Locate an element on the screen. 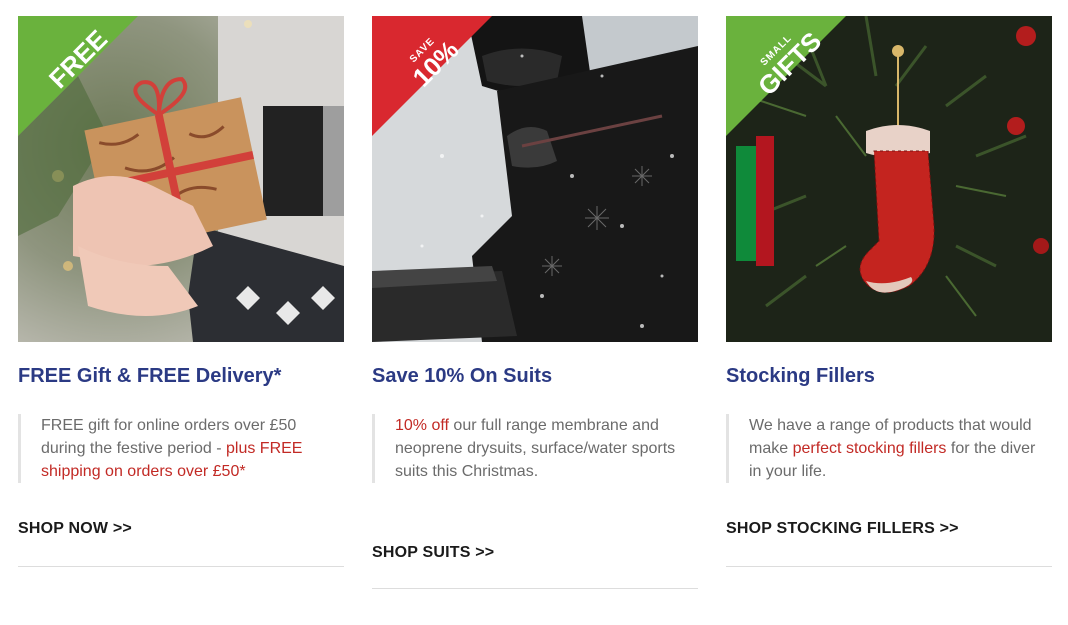 This screenshot has height=625, width=1068. desc-highlight: perfect stocking fillers is located at coordinates (869, 448).